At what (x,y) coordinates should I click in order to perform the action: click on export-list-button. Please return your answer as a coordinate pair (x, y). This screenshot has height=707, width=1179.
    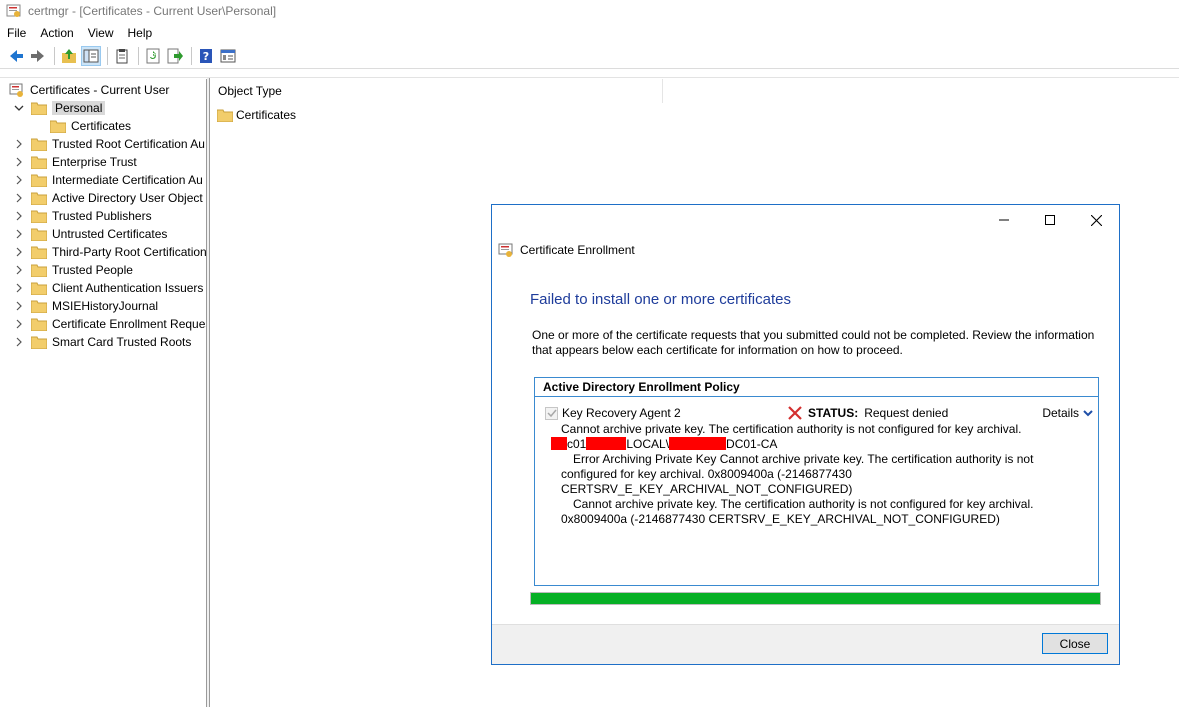
    Looking at the image, I should click on (175, 56).